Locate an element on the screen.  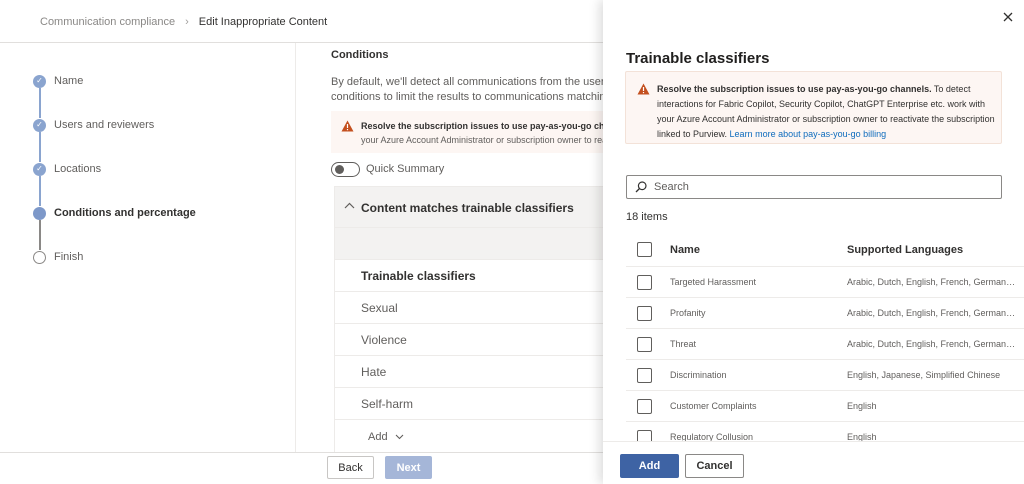
step-users-and-reviewers: ✓ Users and reviewers is located at coordinates (158, 125).